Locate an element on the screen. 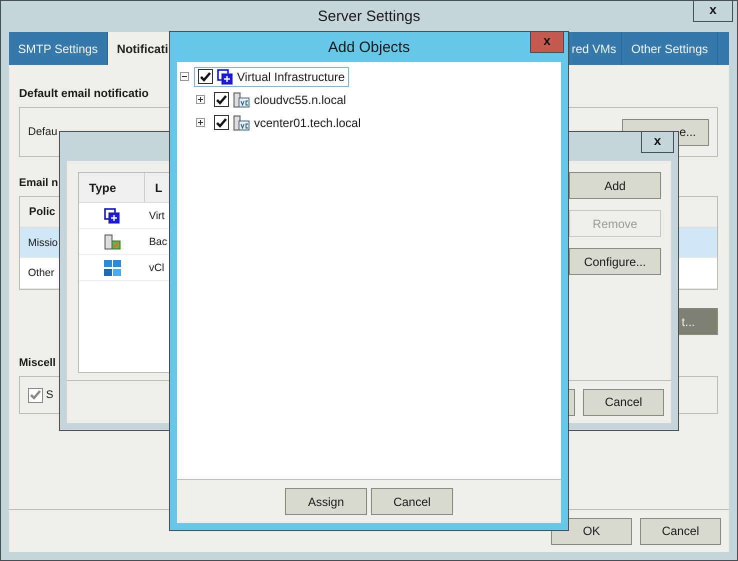  field-label: Defau is located at coordinates (43, 132).